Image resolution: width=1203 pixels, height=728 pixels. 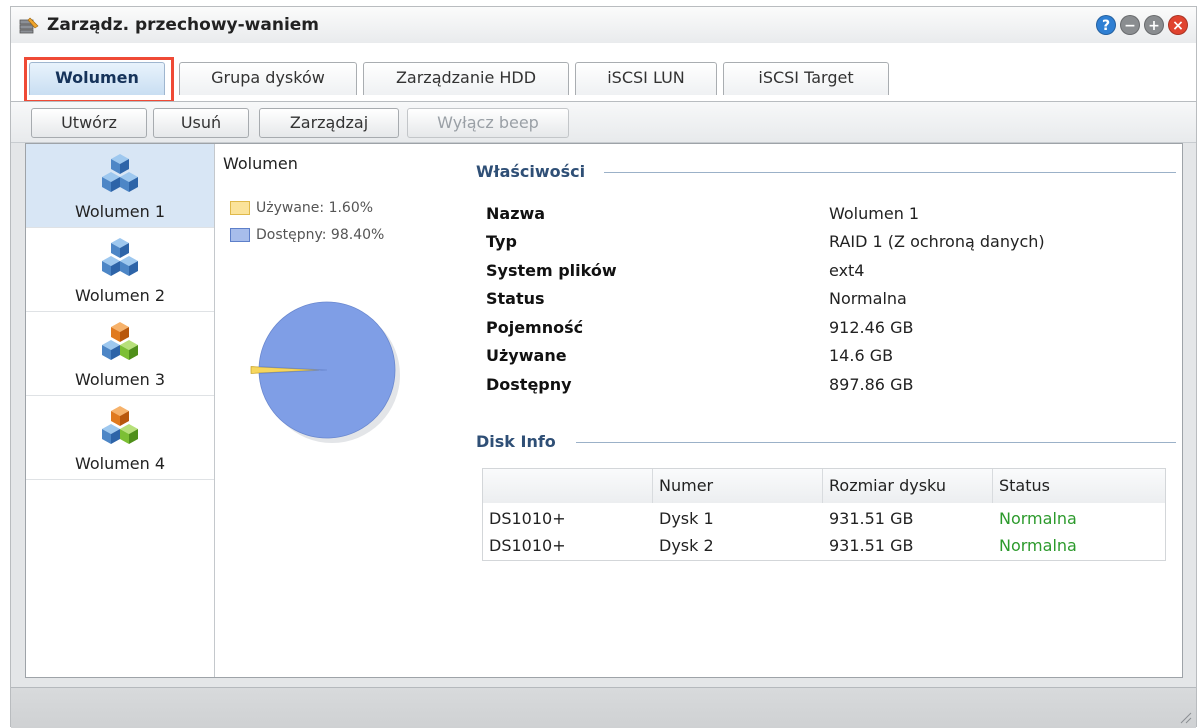 I want to click on volume-label-1: Wolumen 1, so click(x=120, y=211).